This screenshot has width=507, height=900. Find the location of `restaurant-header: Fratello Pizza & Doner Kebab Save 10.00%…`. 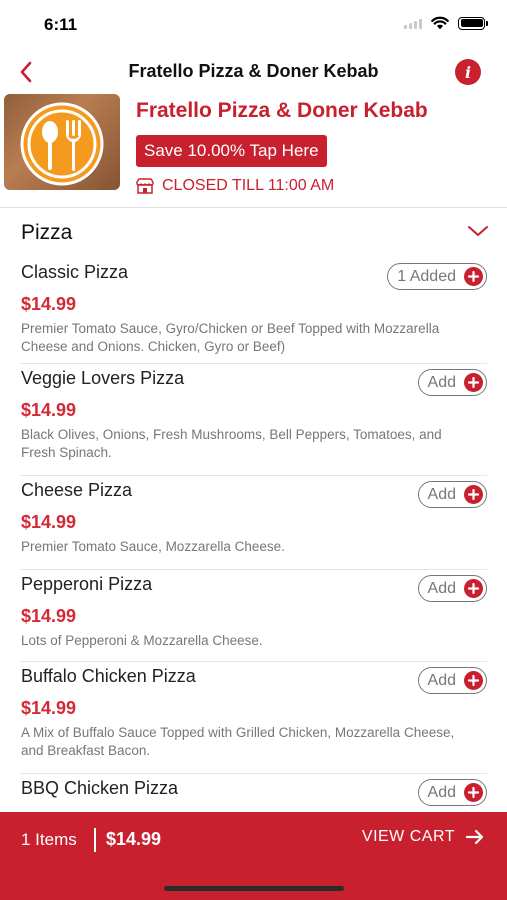

restaurant-header: Fratello Pizza & Doner Kebab Save 10.00%… is located at coordinates (253, 150).